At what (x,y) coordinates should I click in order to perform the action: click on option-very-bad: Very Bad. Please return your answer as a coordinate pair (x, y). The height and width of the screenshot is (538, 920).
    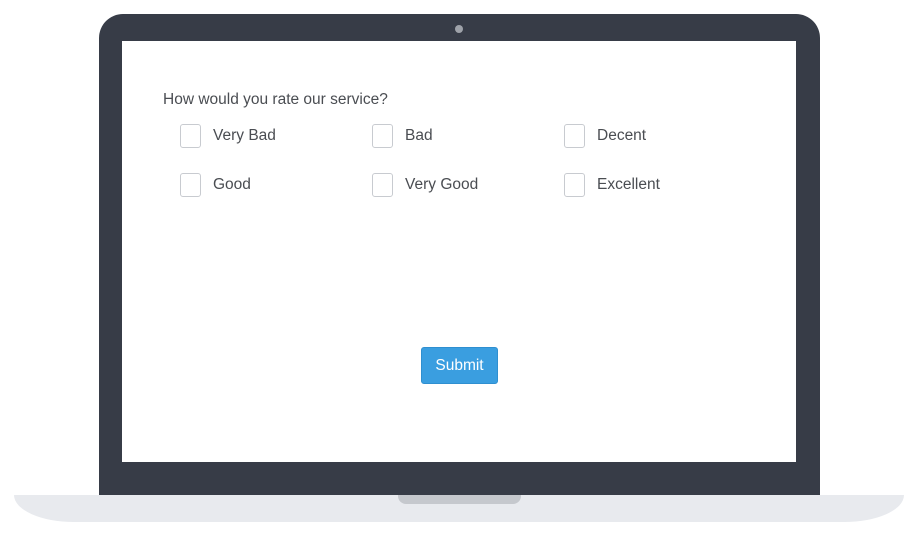
    Looking at the image, I should click on (228, 136).